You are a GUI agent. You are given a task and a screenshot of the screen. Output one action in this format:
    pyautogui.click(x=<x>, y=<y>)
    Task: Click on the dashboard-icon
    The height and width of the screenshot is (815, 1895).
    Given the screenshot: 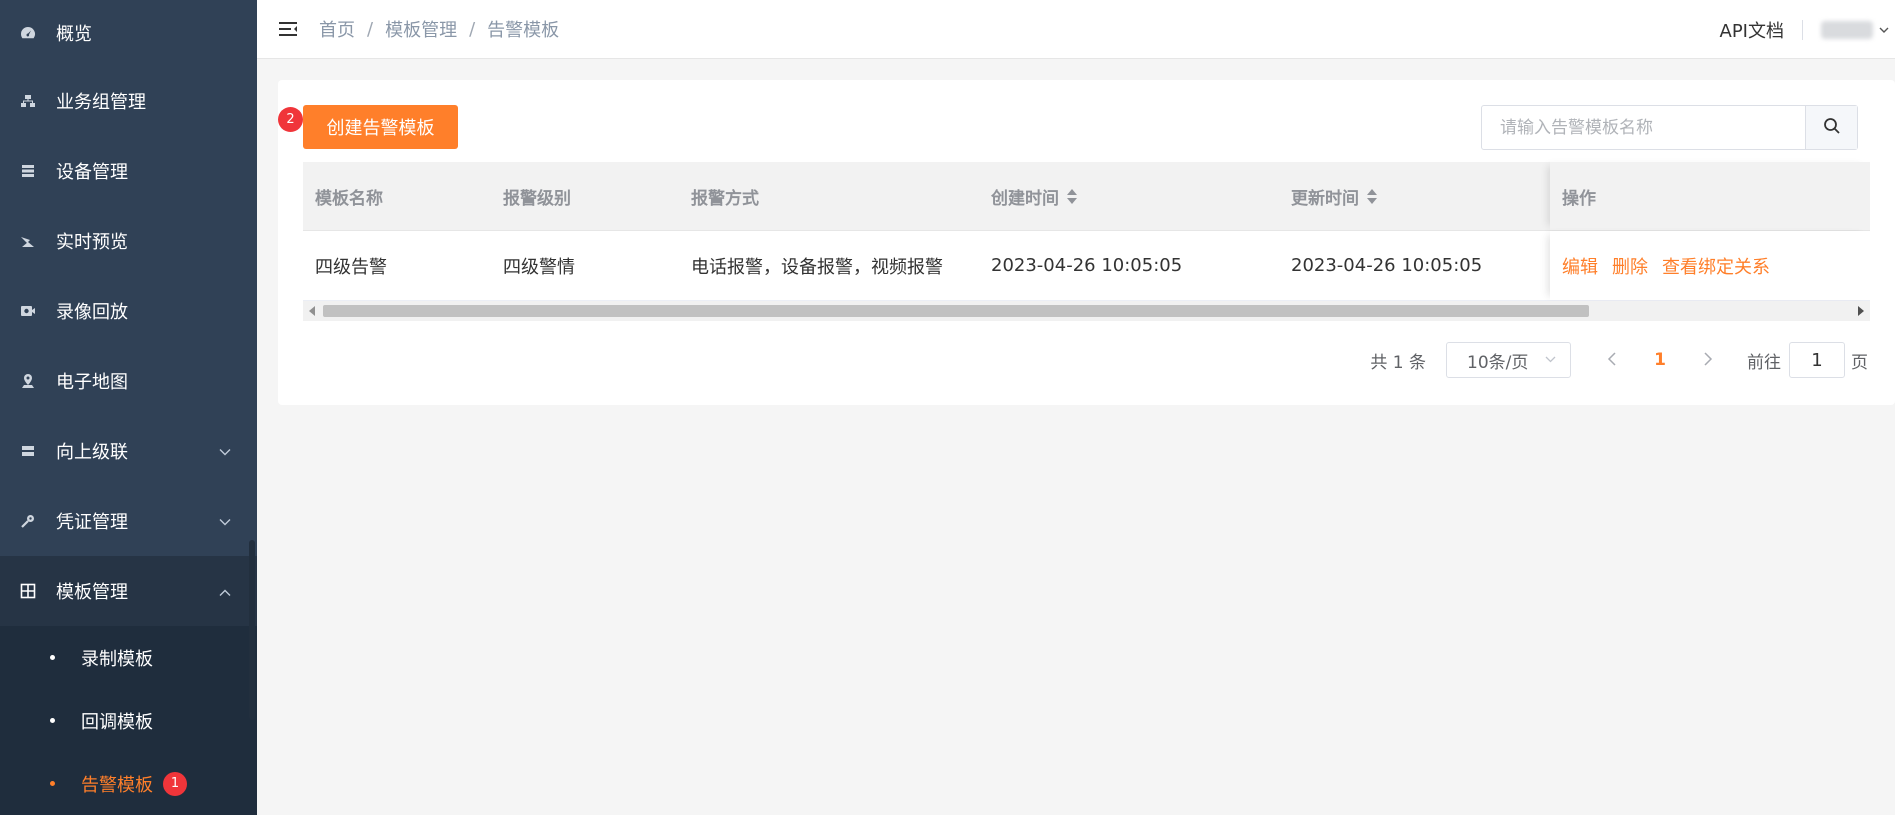 What is the action you would take?
    pyautogui.click(x=28, y=33)
    